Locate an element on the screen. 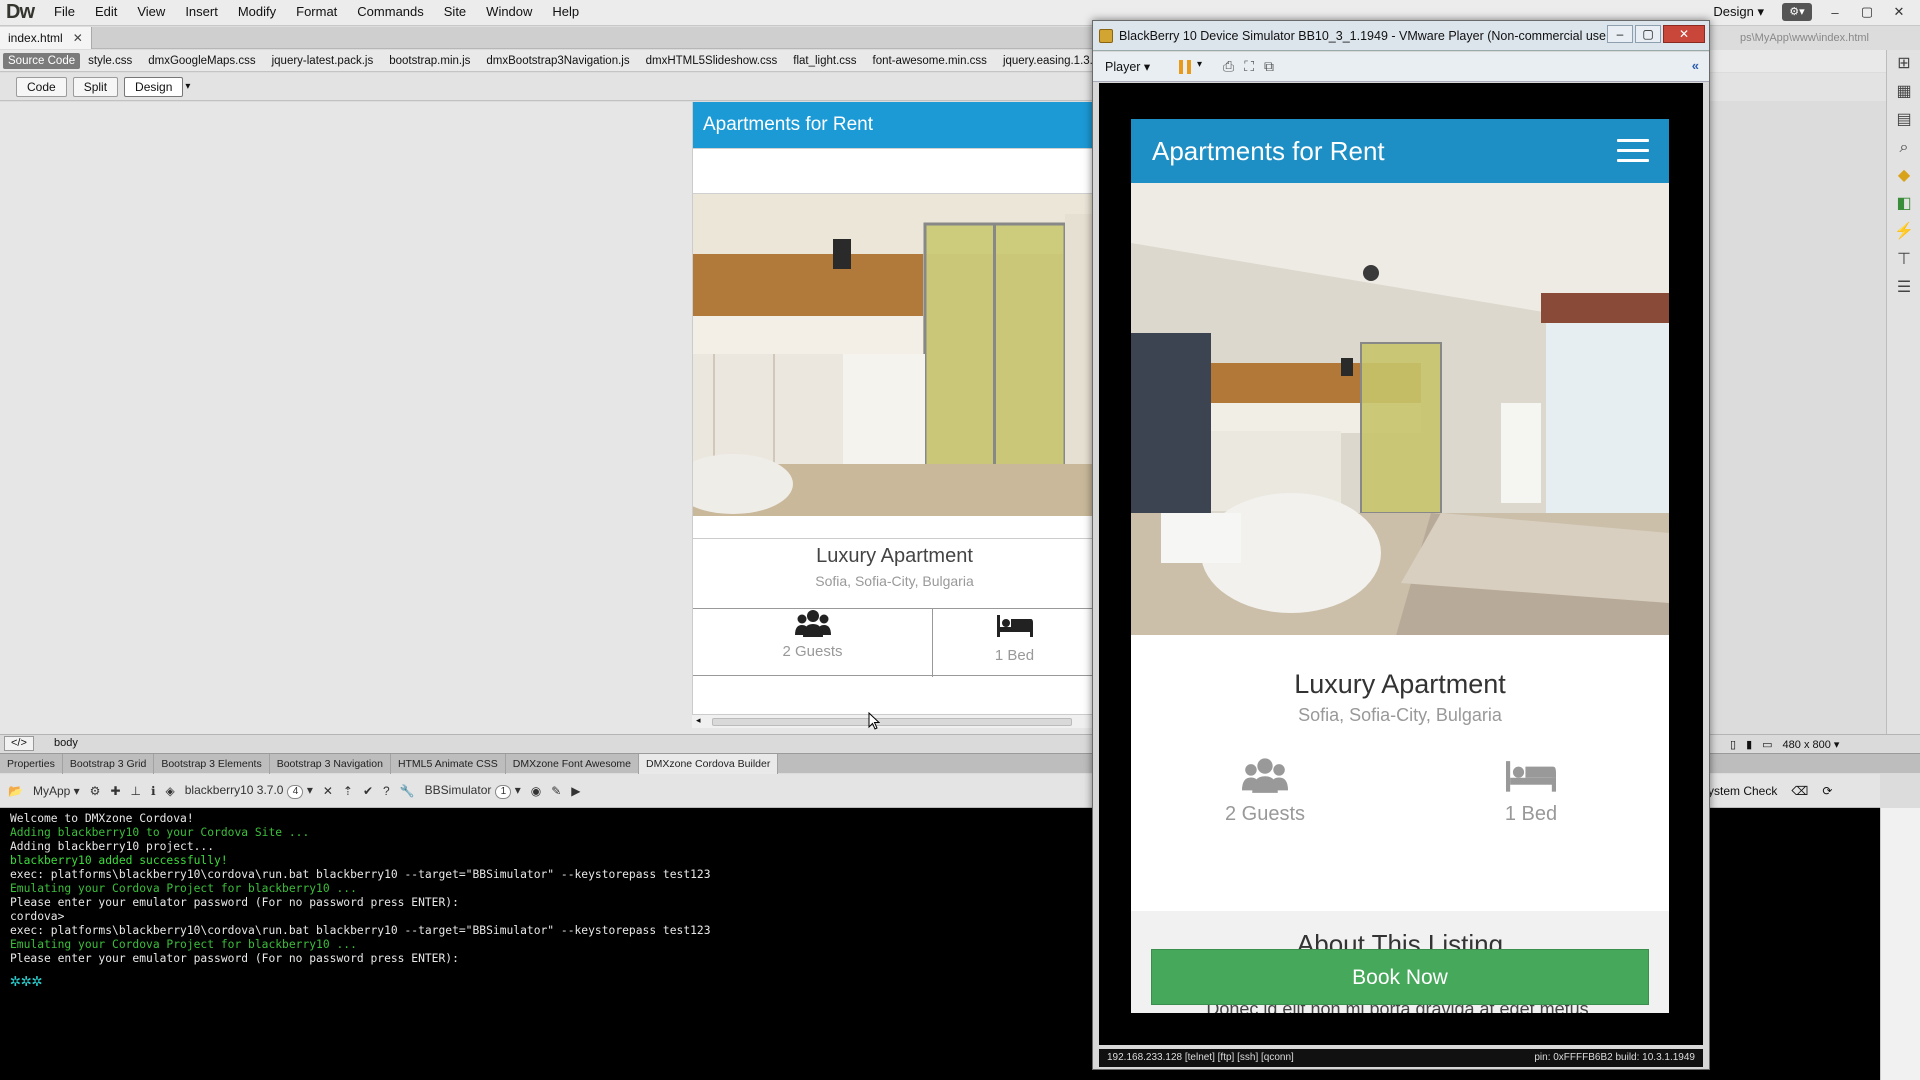 This screenshot has height=1080, width=1920. related-file: dmxBootstrap3Navigation.js is located at coordinates (557, 60).